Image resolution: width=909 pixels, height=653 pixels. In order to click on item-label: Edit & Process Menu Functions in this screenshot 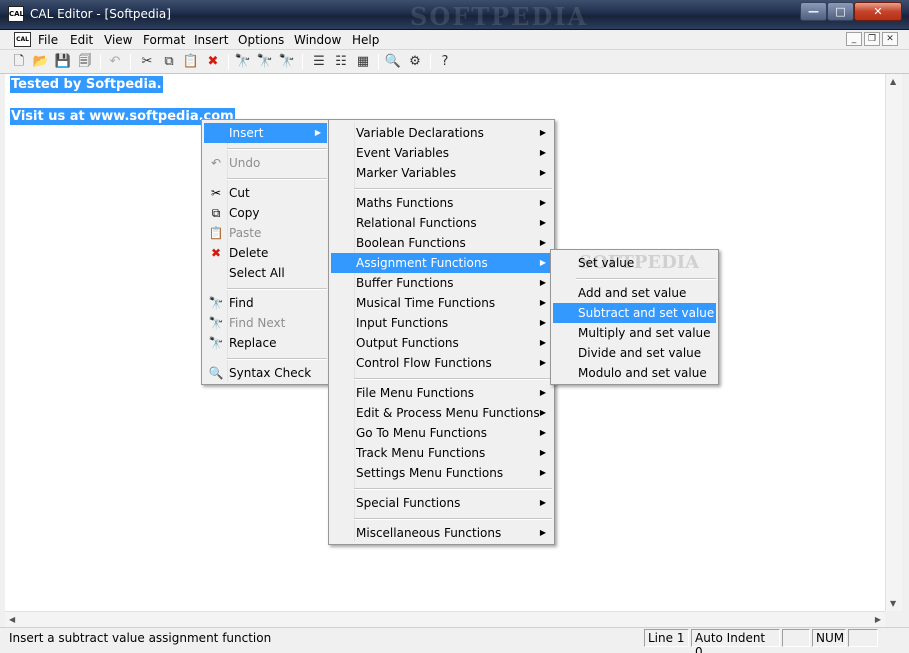, I will do `click(448, 413)`.